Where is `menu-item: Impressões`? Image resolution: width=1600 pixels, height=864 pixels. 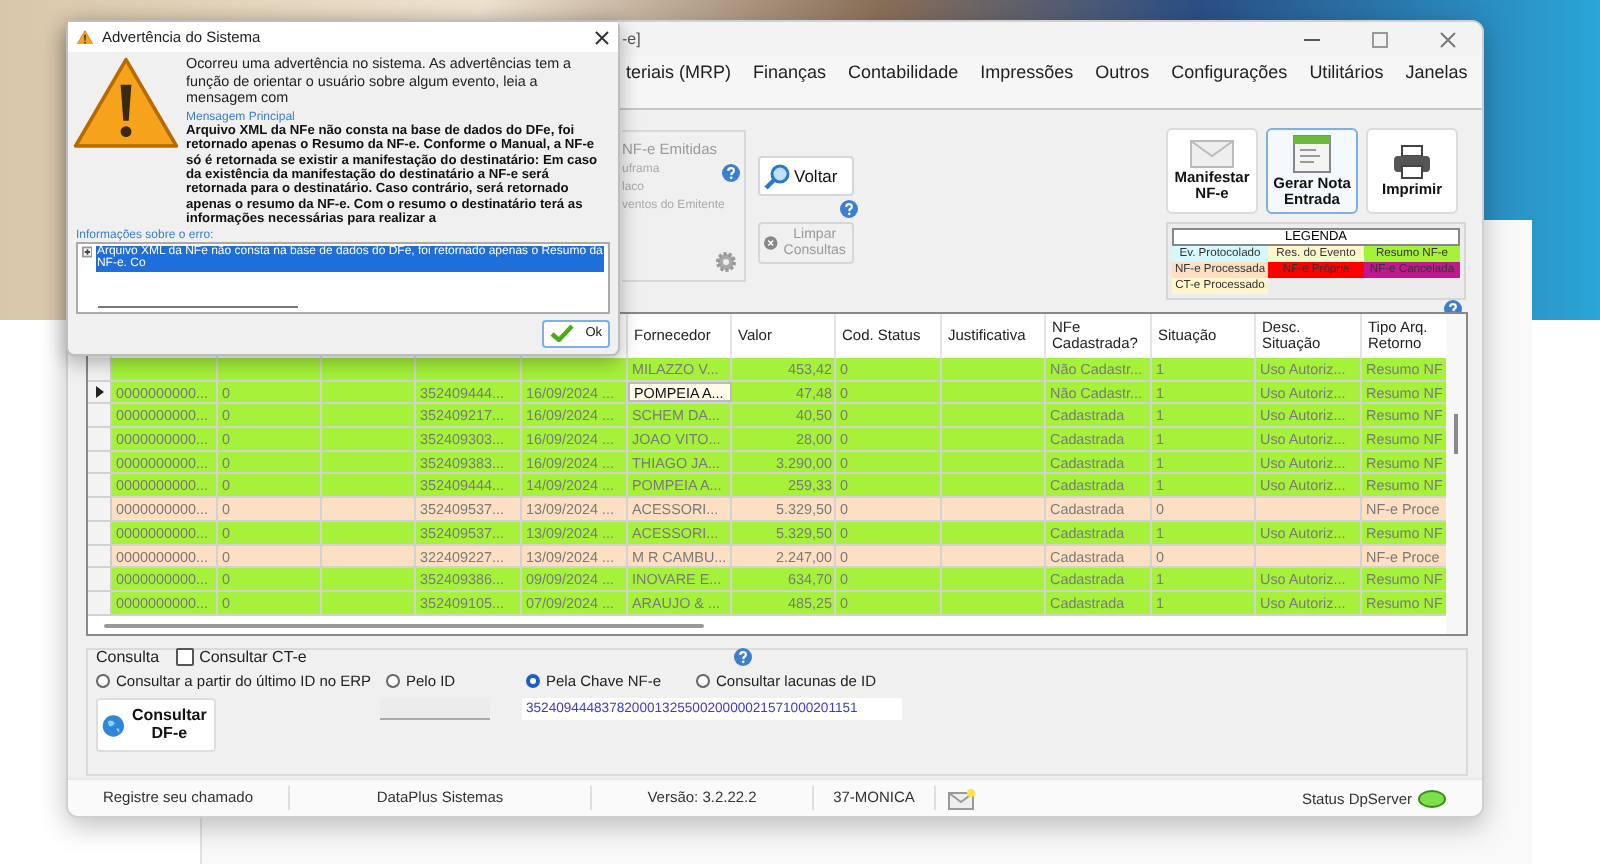 menu-item: Impressões is located at coordinates (1027, 72).